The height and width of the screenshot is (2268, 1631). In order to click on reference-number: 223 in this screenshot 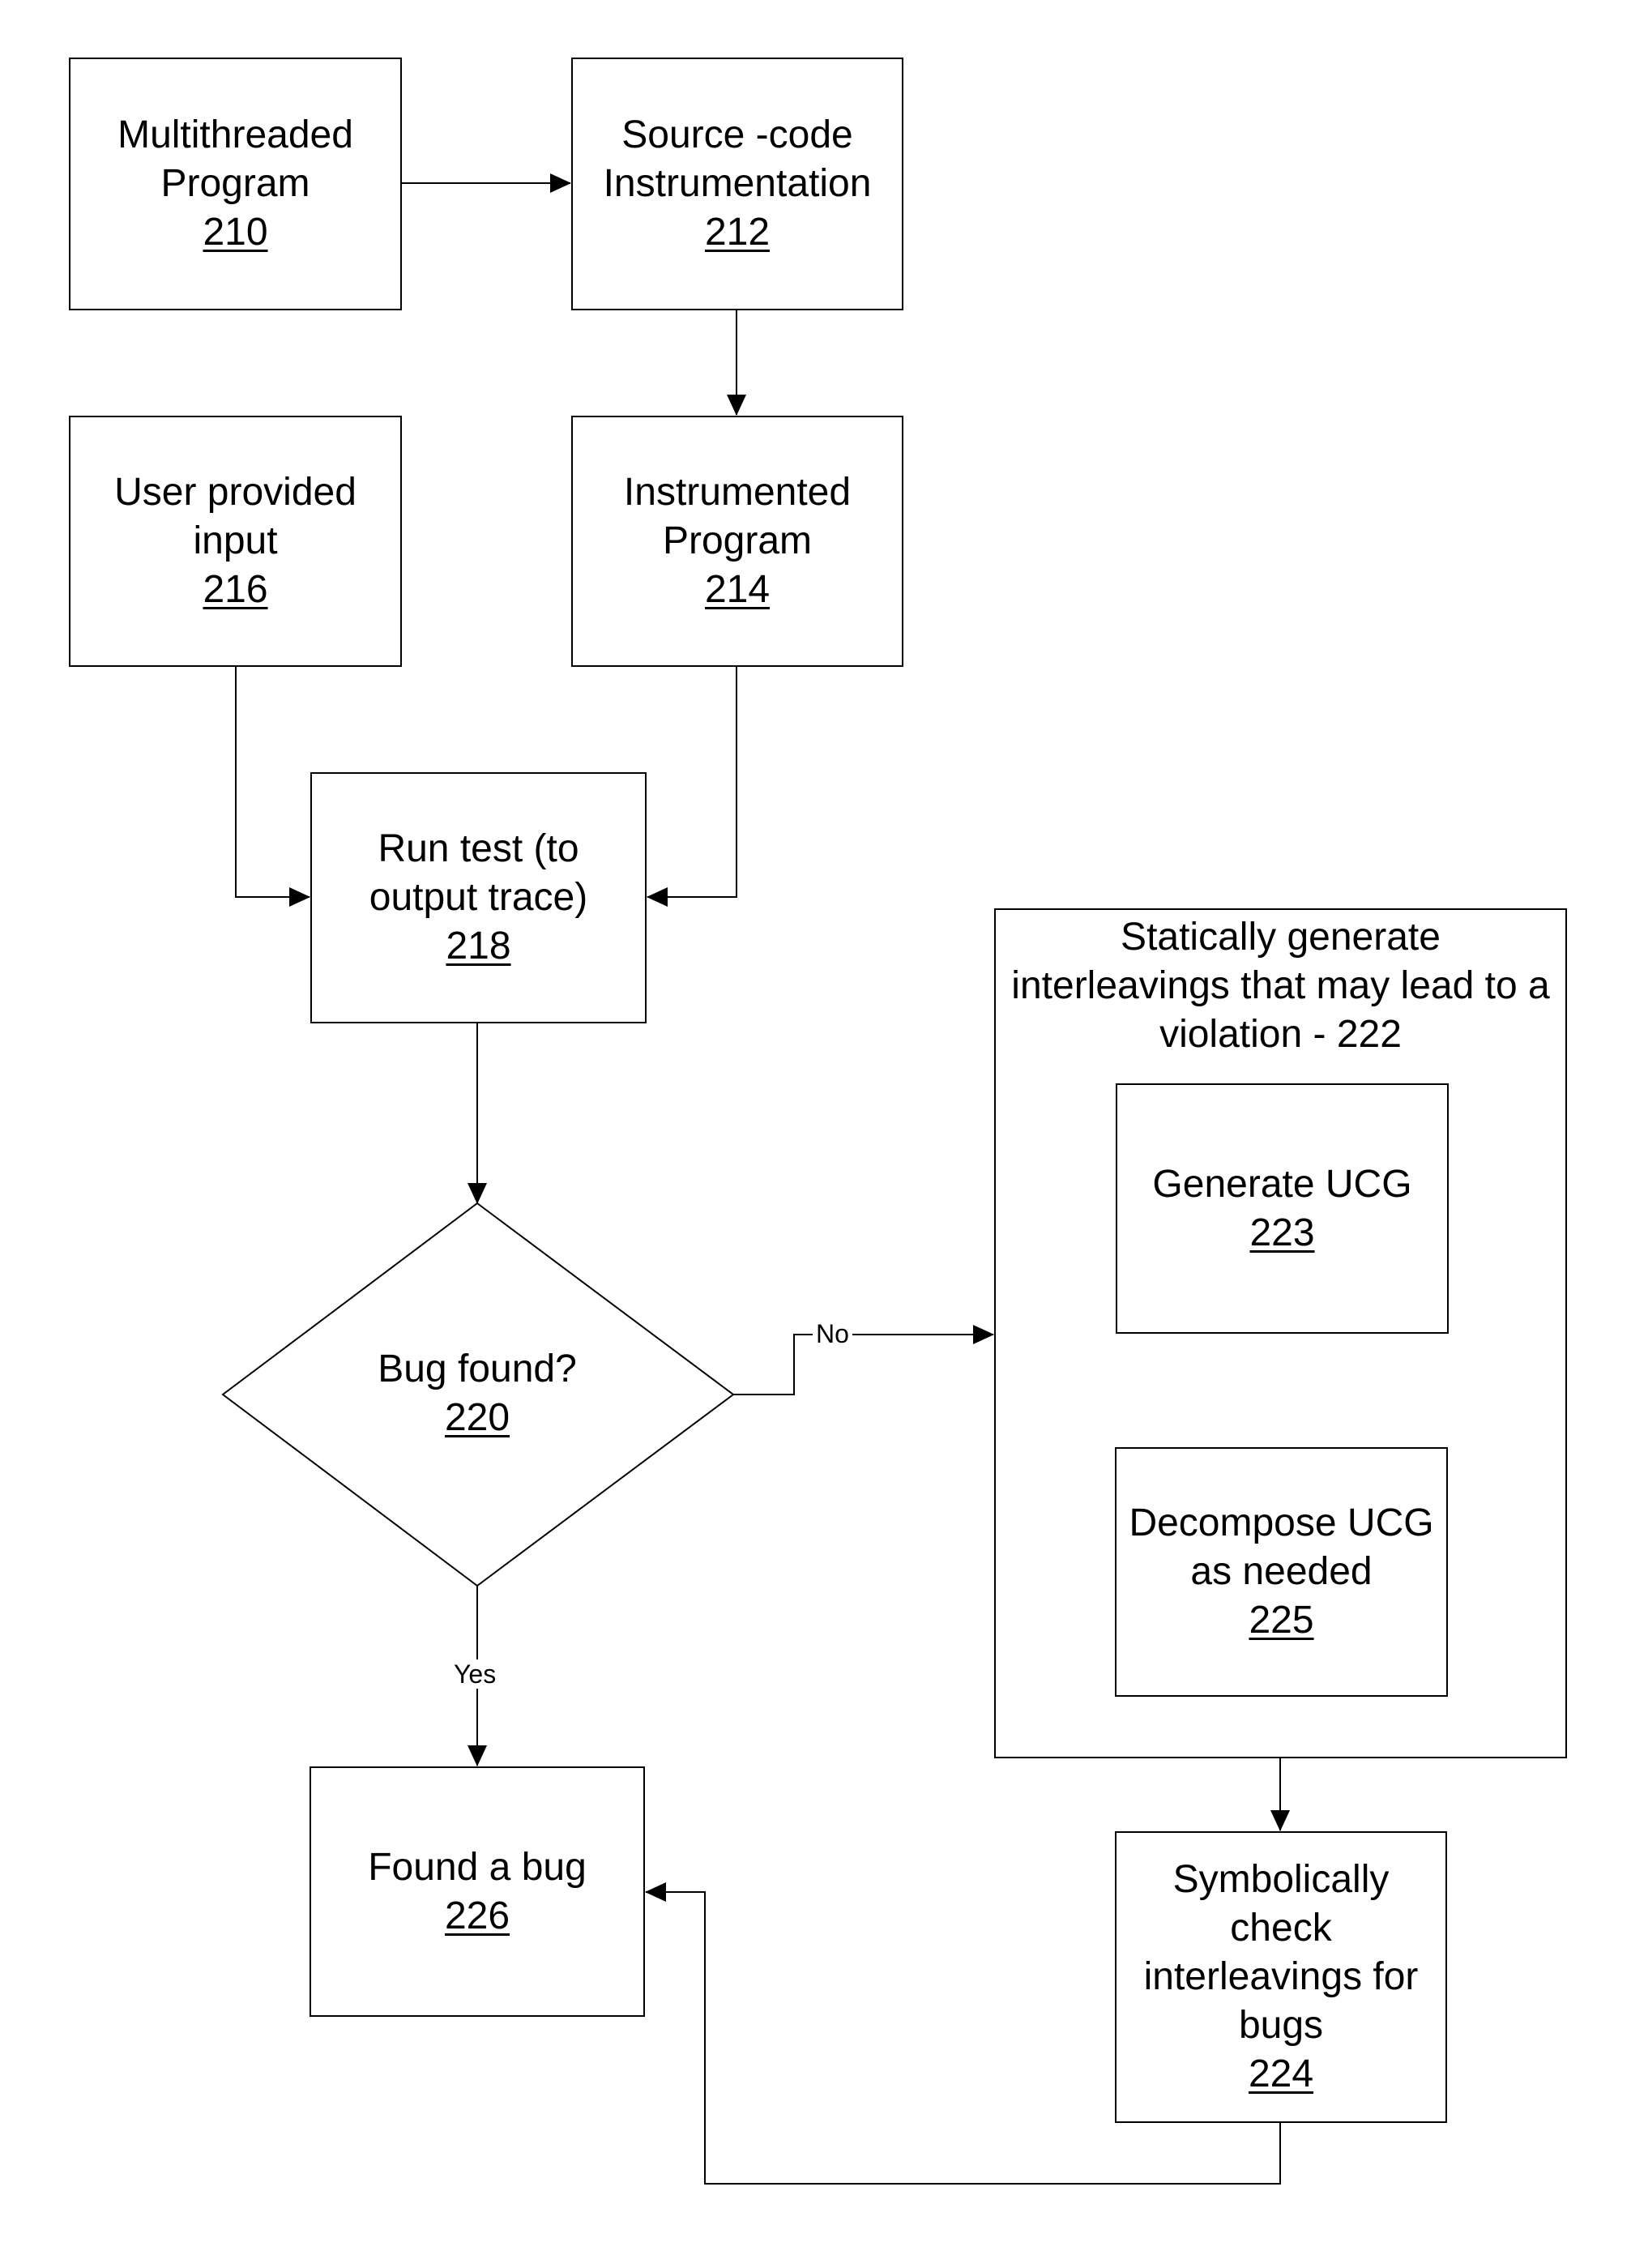, I will do `click(1282, 1232)`.